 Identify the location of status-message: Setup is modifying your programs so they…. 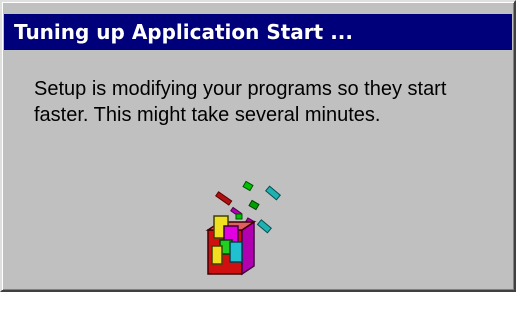
(264, 102).